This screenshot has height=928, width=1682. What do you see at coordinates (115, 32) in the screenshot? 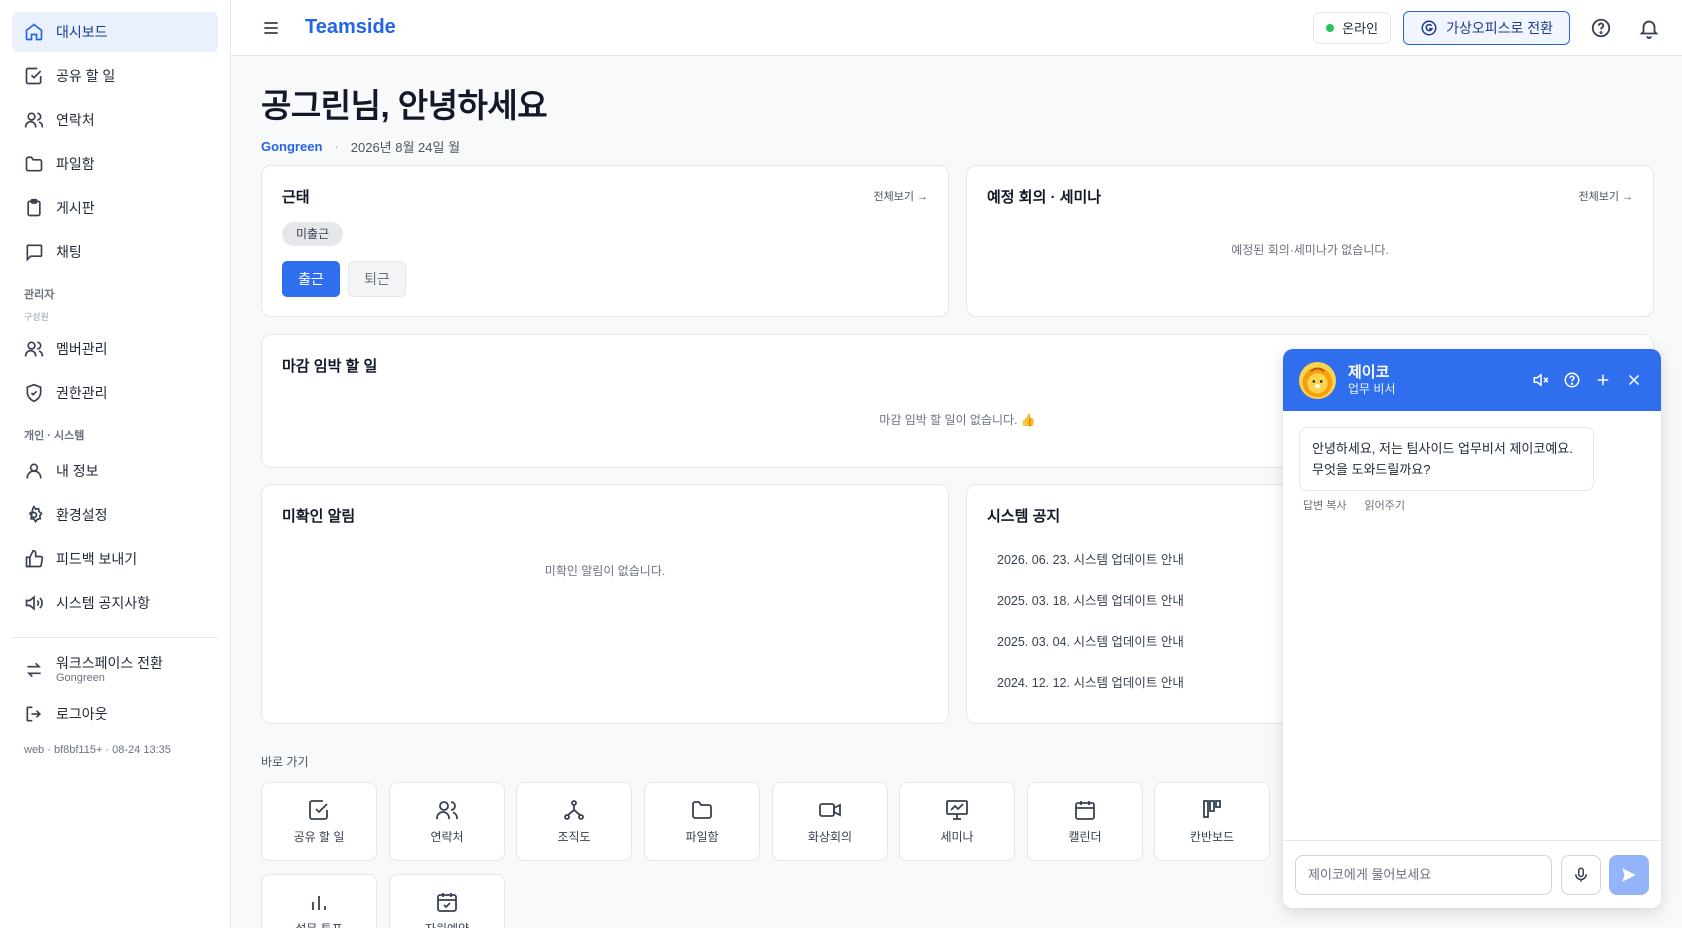
I see `sidebar-item-dashboard: 대시보드` at bounding box center [115, 32].